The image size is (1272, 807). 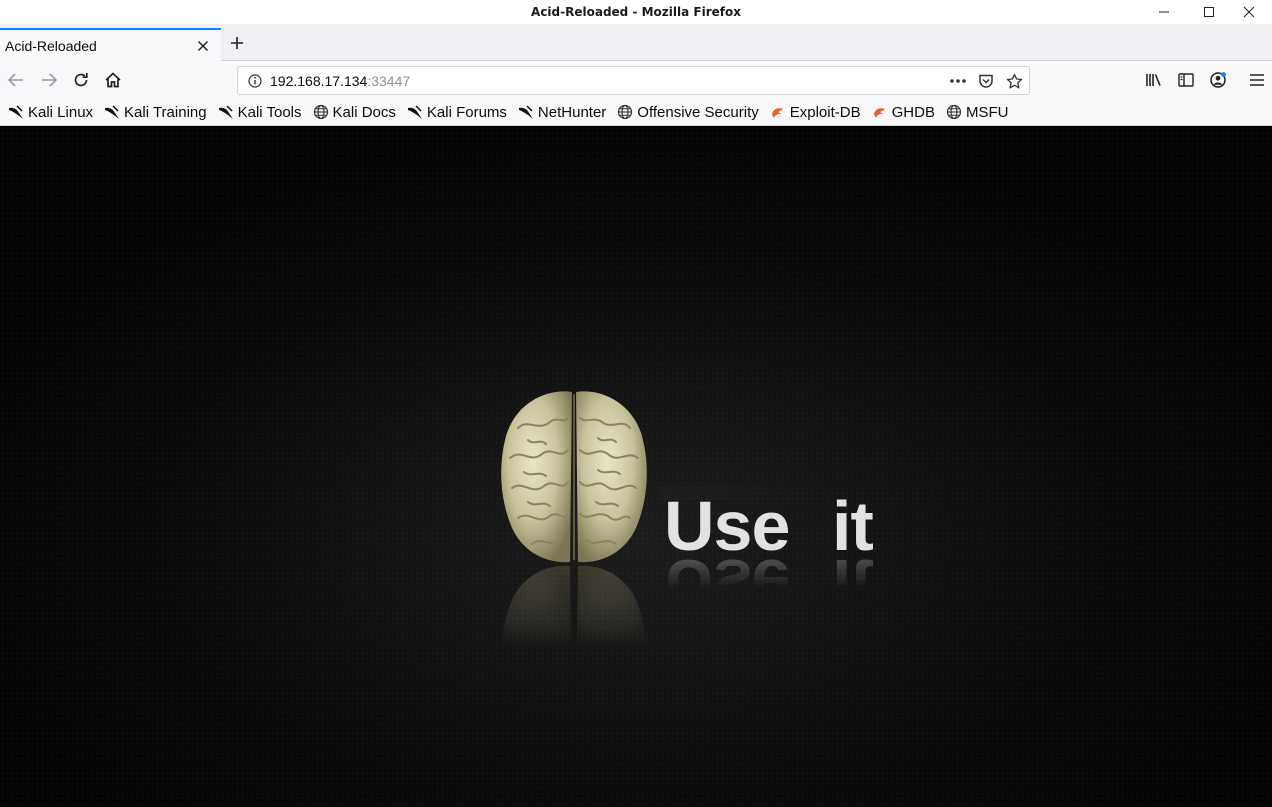 I want to click on forward-arrow-icon, so click(x=50, y=80).